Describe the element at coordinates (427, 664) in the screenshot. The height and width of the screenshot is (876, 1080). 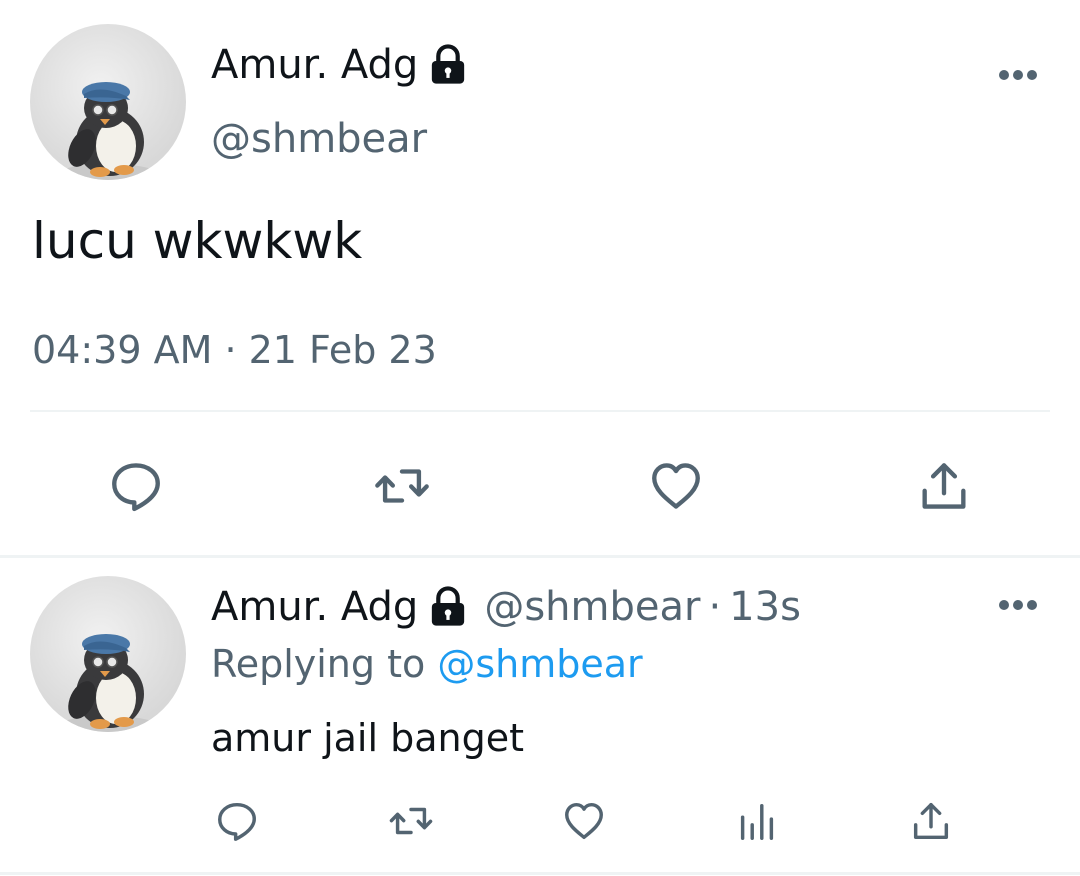
I see `replying-to-line: Replying to @shmbear` at that location.